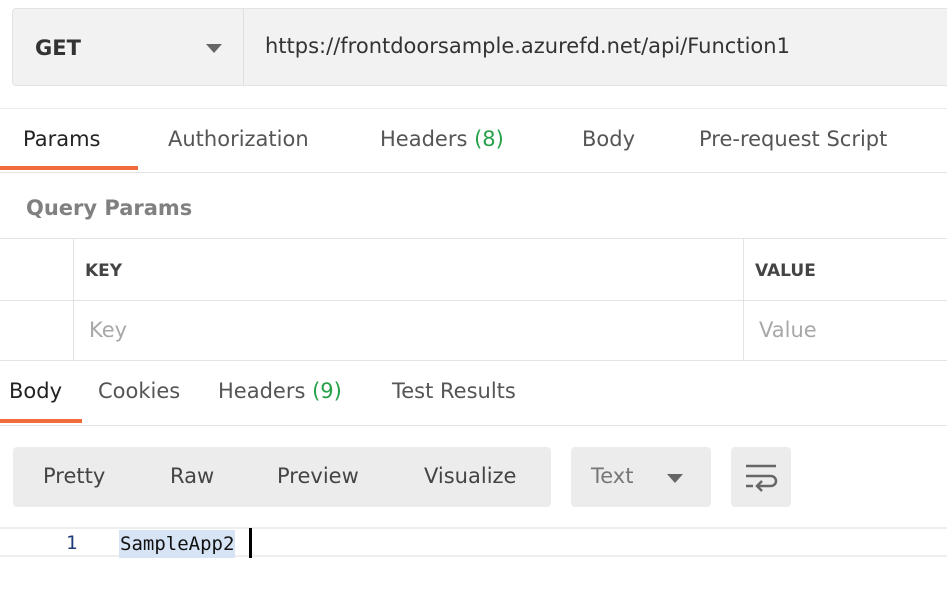 The width and height of the screenshot is (947, 589). I want to click on key-column-header: KEY, so click(104, 271).